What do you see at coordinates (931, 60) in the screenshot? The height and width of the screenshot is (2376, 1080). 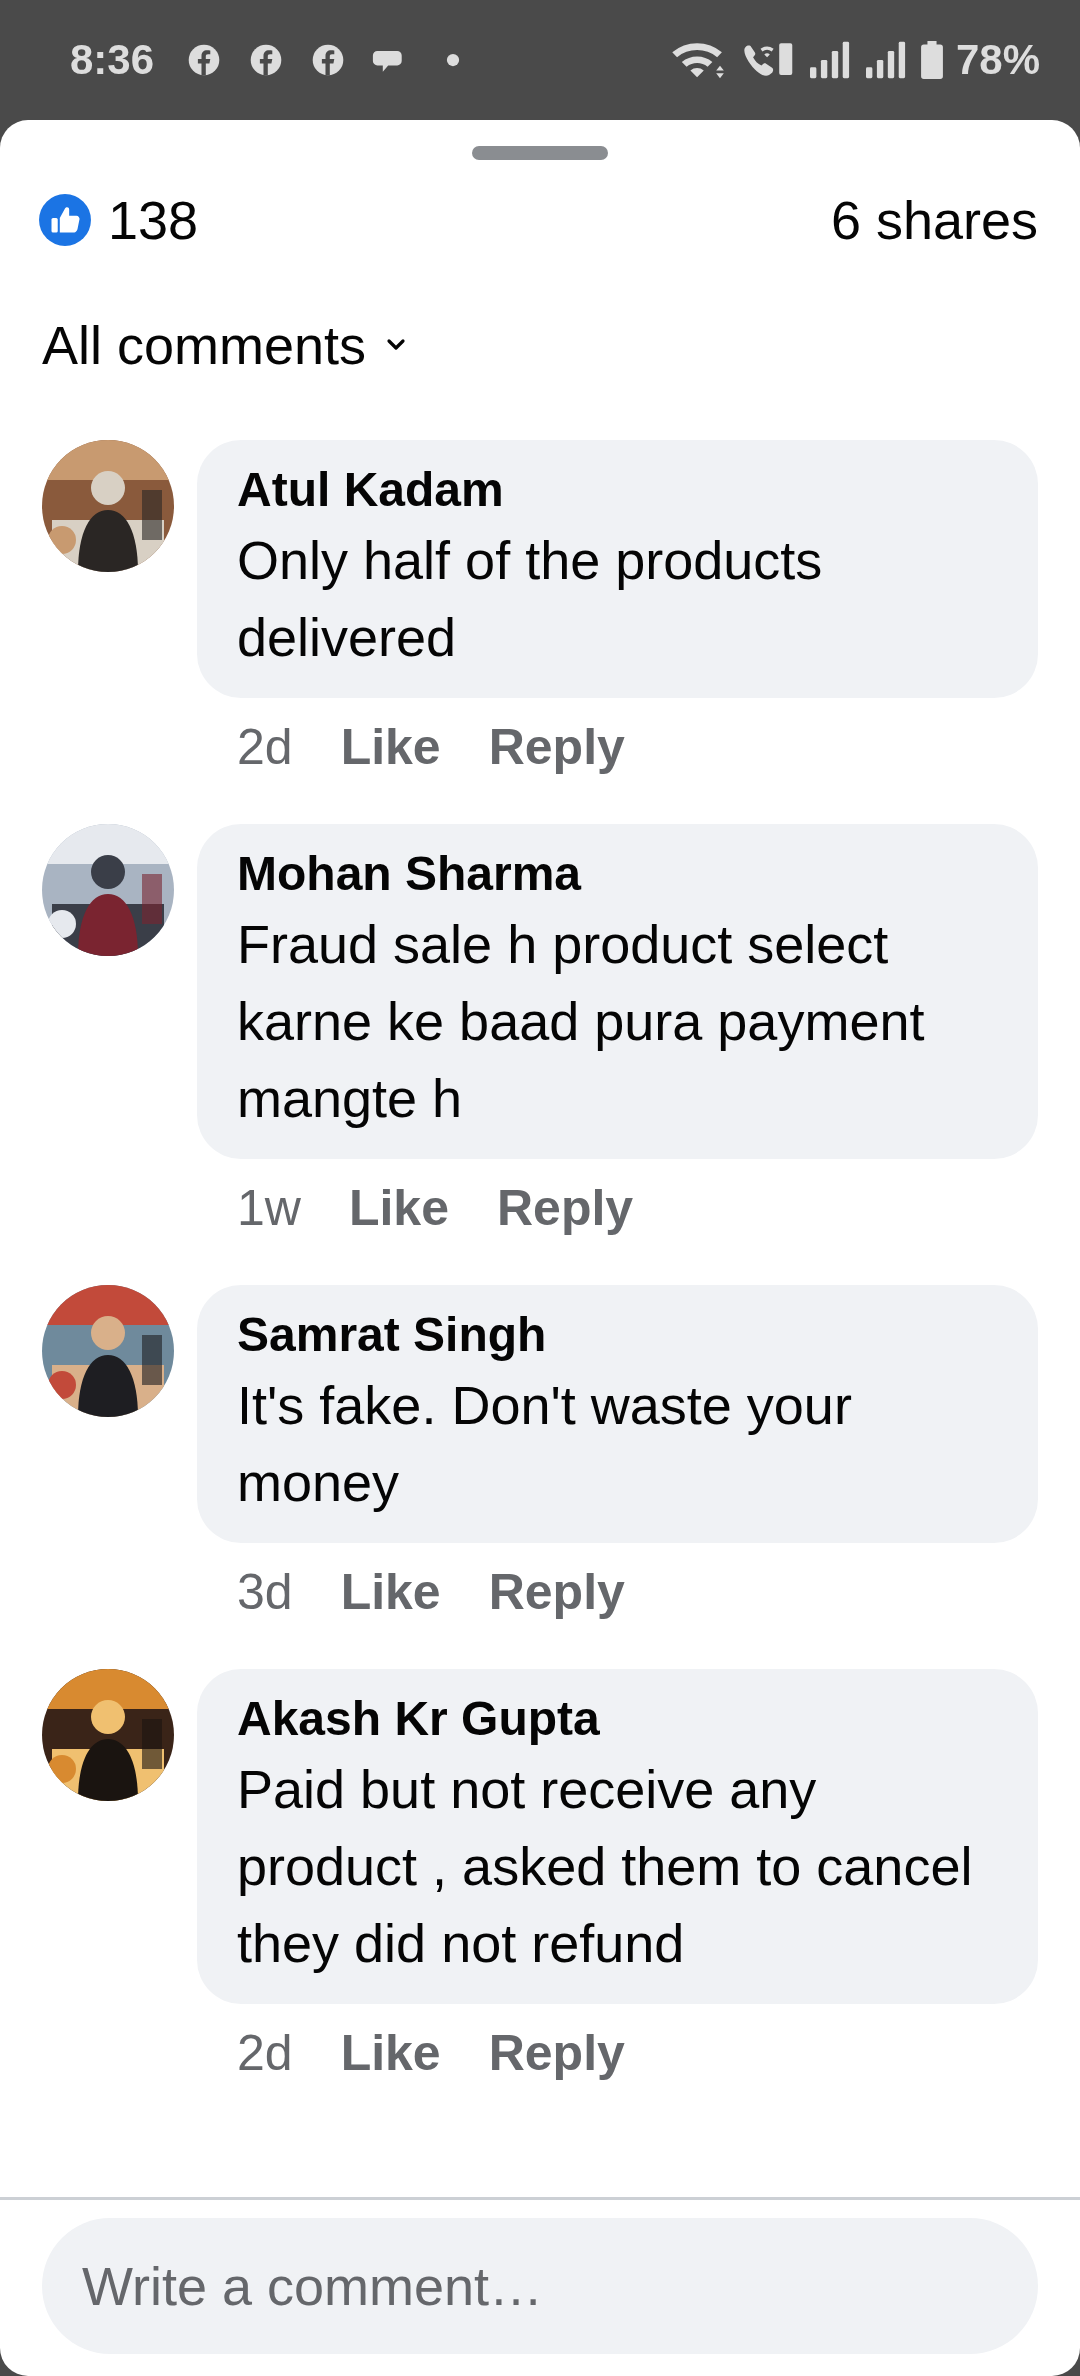 I see `battery-icon` at bounding box center [931, 60].